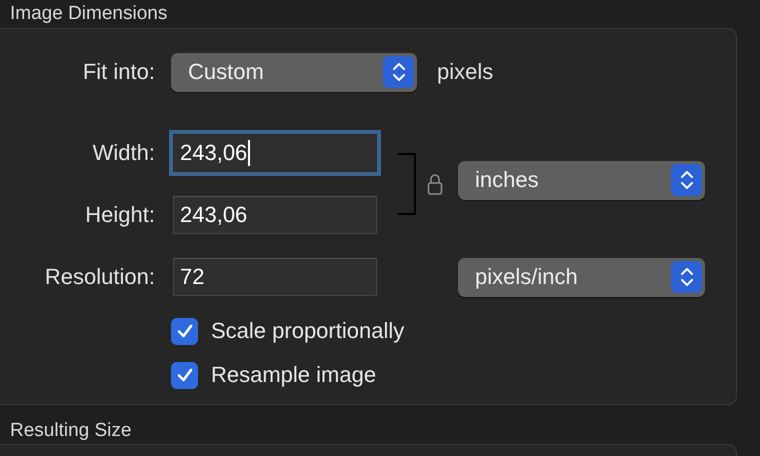 The height and width of the screenshot is (456, 760). I want to click on field-label: Fit into:, so click(119, 72).